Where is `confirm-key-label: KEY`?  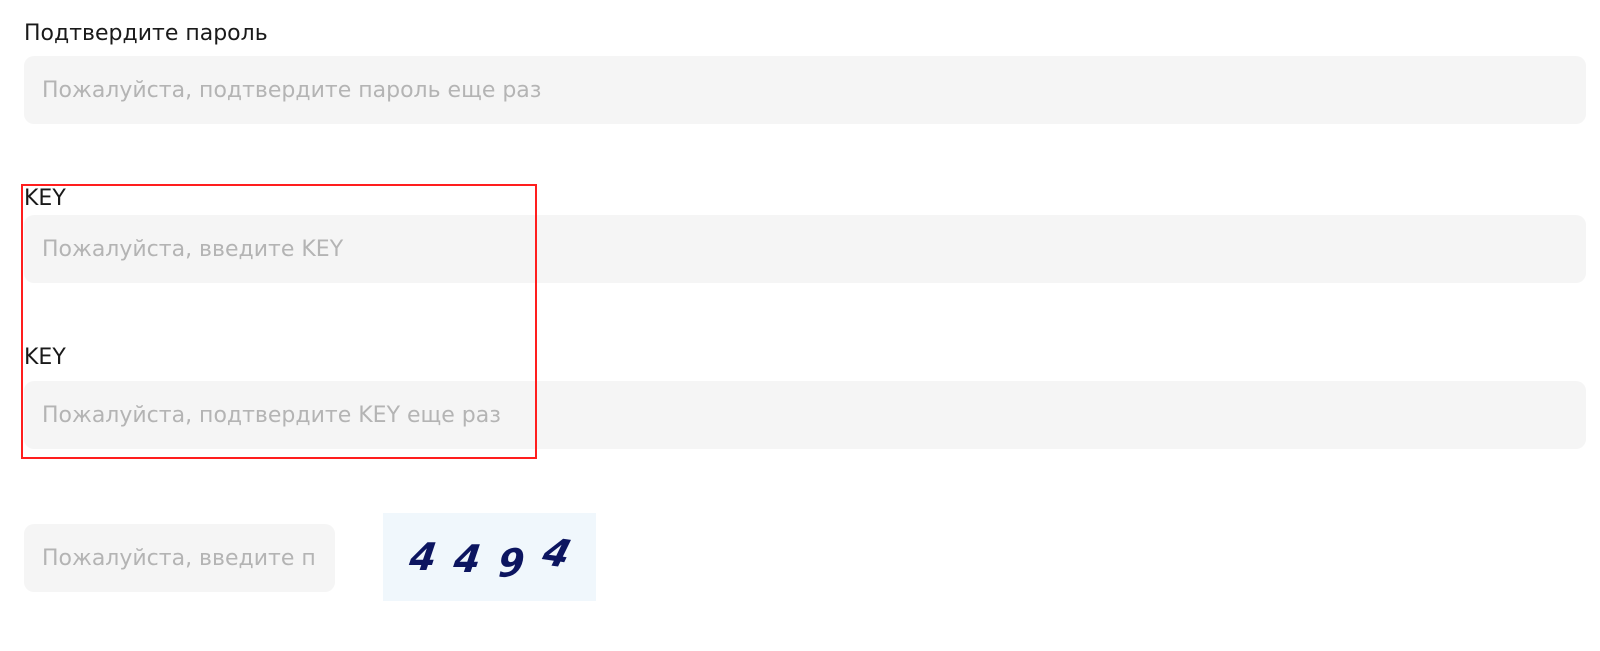
confirm-key-label: KEY is located at coordinates (45, 357).